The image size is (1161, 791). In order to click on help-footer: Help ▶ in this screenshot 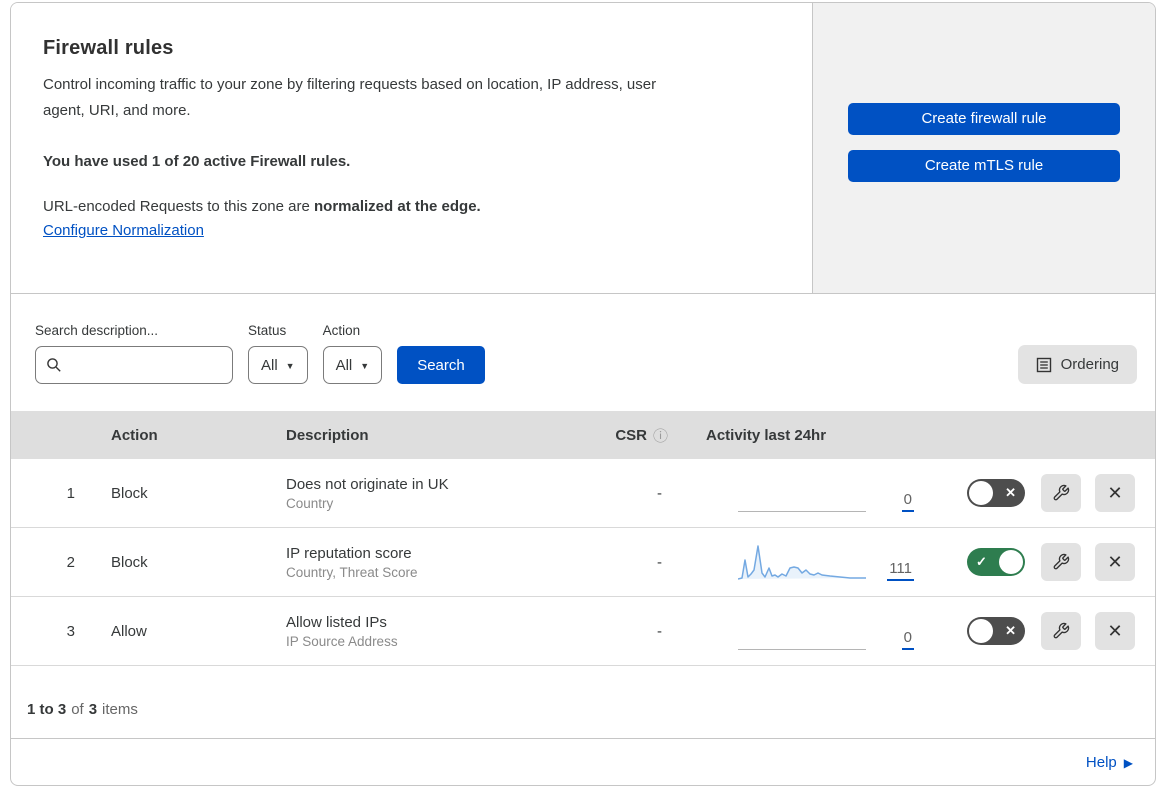, I will do `click(583, 762)`.